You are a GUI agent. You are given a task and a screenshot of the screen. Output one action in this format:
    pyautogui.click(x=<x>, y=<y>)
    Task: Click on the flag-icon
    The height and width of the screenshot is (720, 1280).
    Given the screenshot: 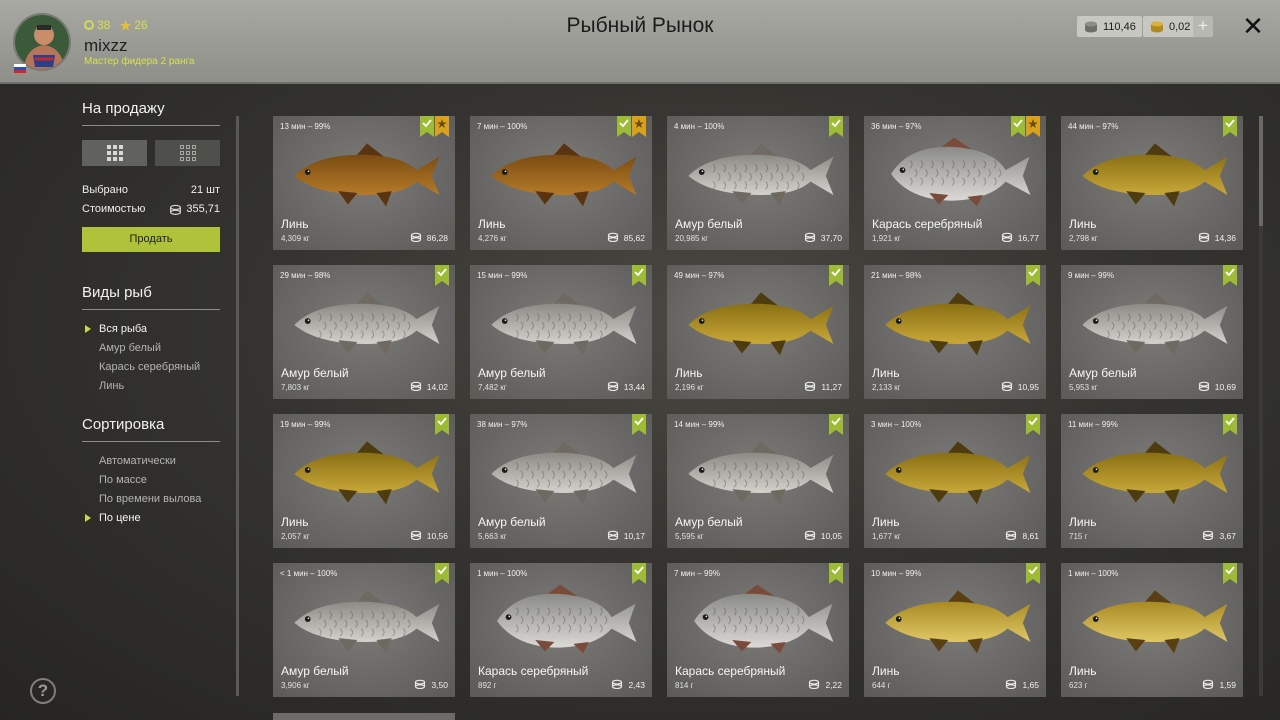 What is the action you would take?
    pyautogui.click(x=20, y=66)
    